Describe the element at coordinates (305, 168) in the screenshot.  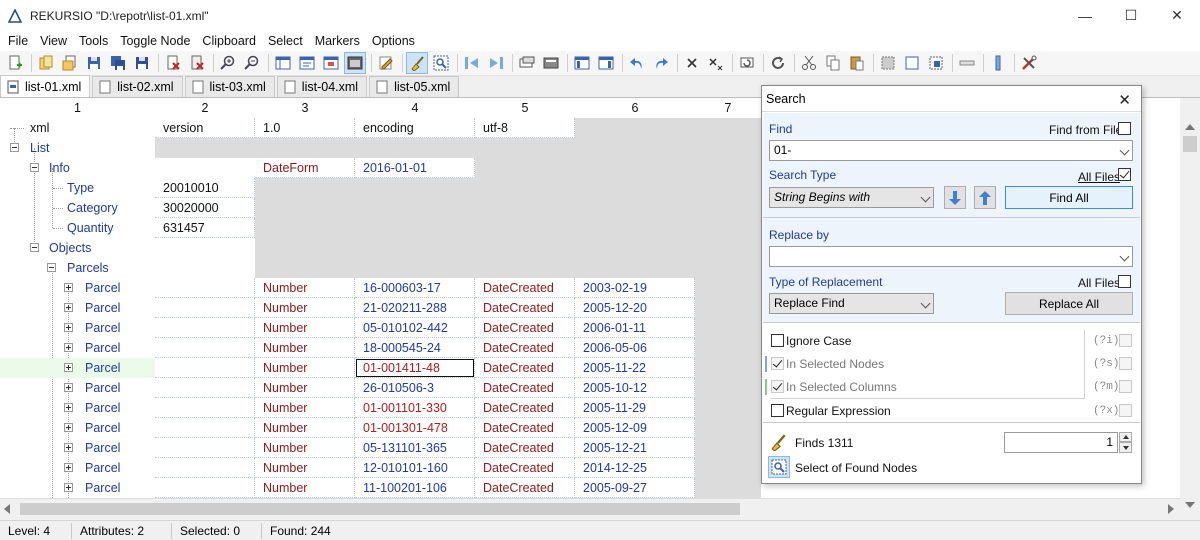
I see `attr-name: DateForm` at that location.